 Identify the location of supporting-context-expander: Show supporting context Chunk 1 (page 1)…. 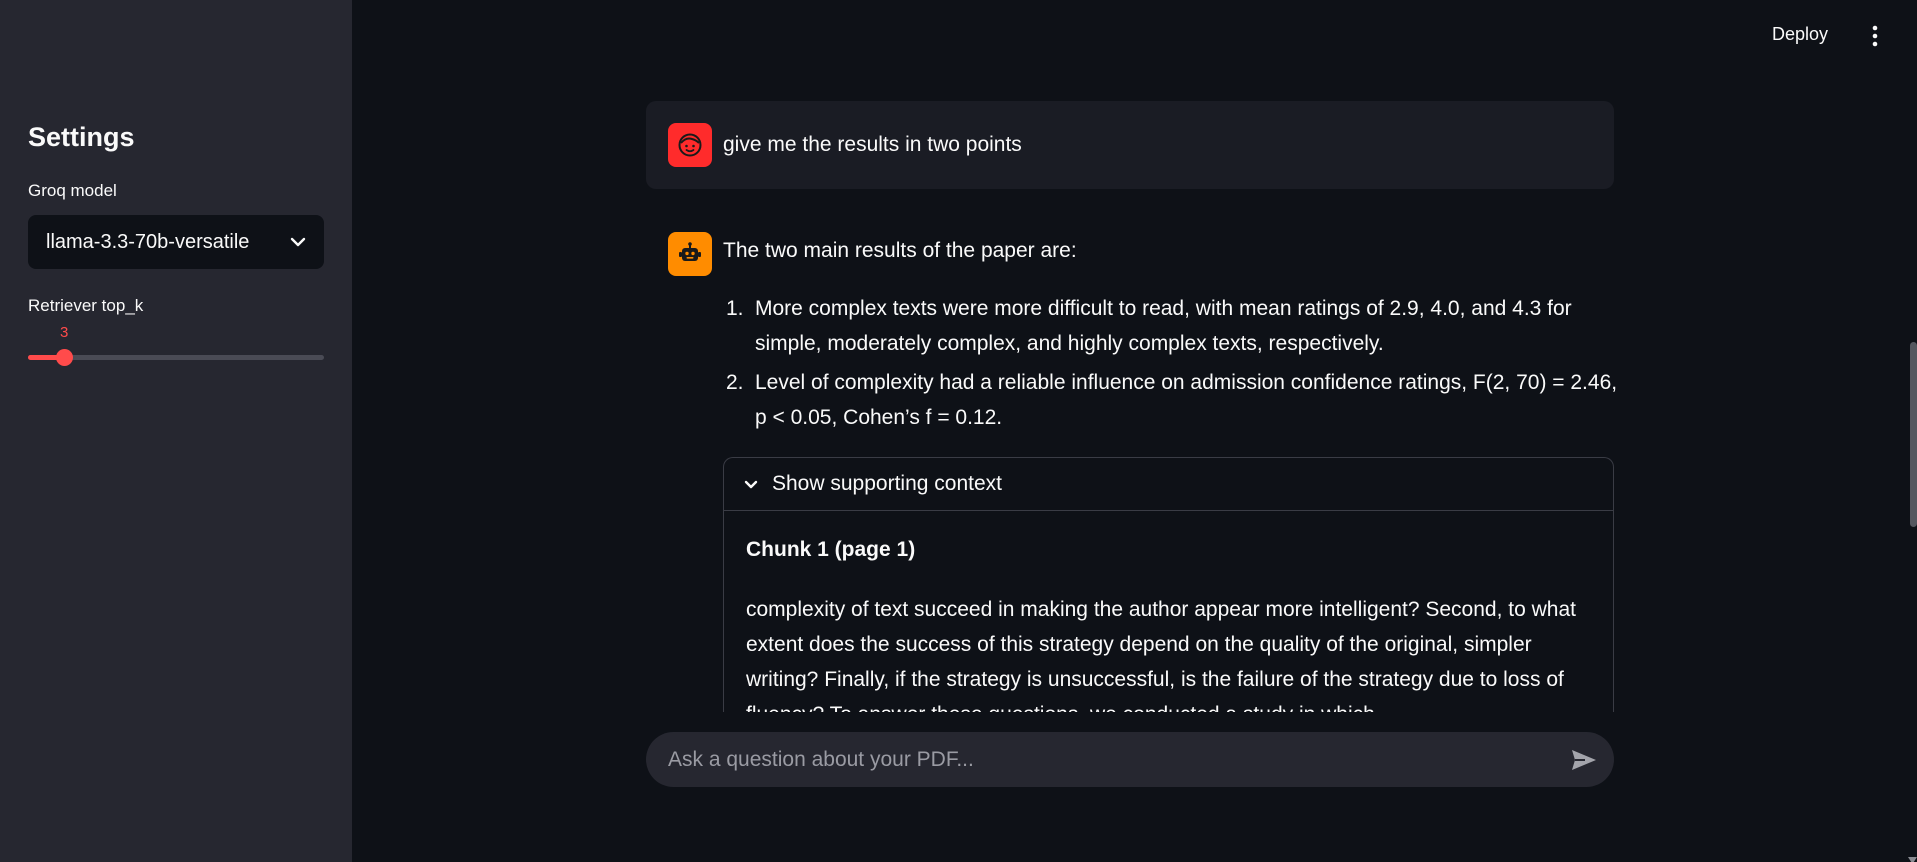
(1168, 584).